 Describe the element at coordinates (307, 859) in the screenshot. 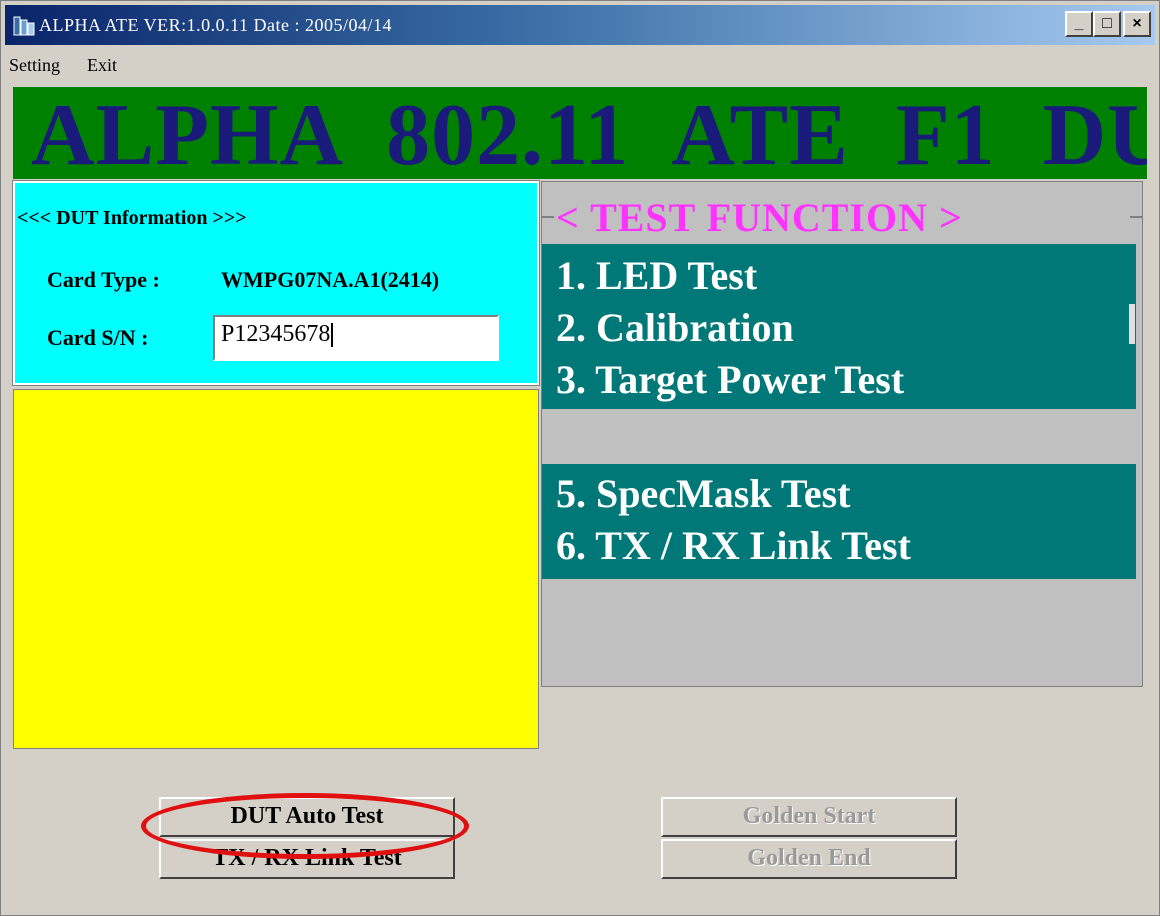

I see `tx-rx-link-test-button: TX / RX Link Test` at that location.